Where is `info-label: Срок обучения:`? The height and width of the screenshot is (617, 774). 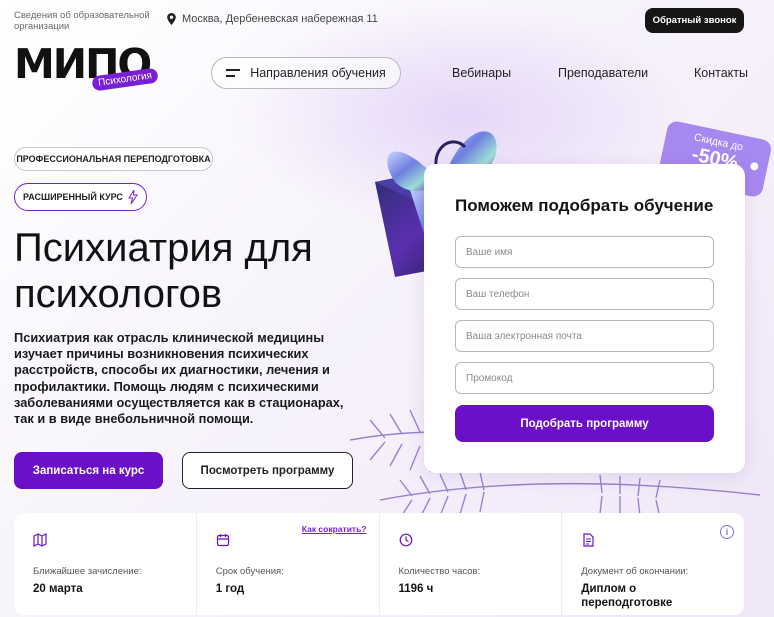 info-label: Срок обучения: is located at coordinates (249, 571).